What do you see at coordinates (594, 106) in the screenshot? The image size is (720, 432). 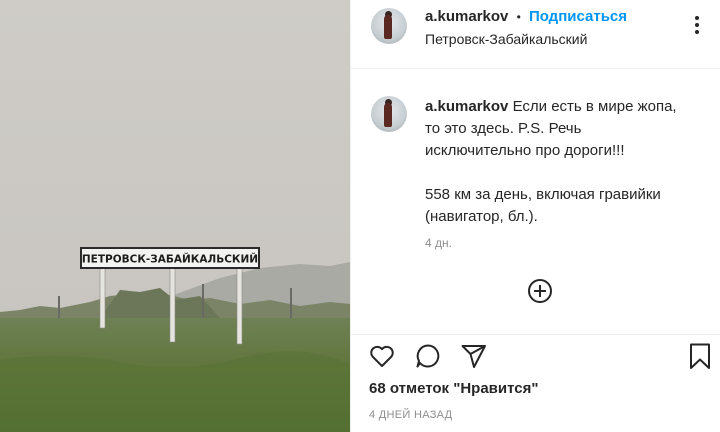 I see `caption-line-text: Если есть в мире жопа,` at bounding box center [594, 106].